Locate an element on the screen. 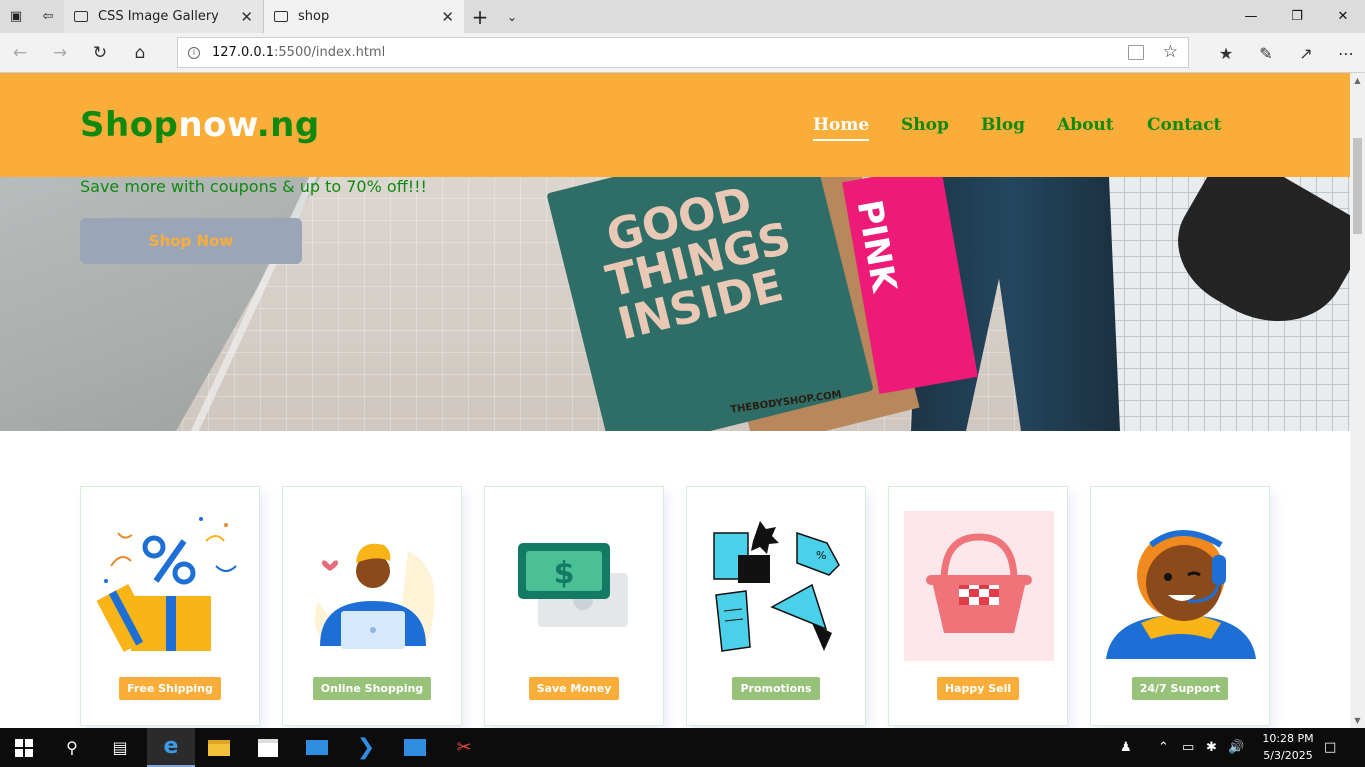 Image resolution: width=1365 pixels, height=767 pixels. wifi-icon: ✱ is located at coordinates (1211, 747).